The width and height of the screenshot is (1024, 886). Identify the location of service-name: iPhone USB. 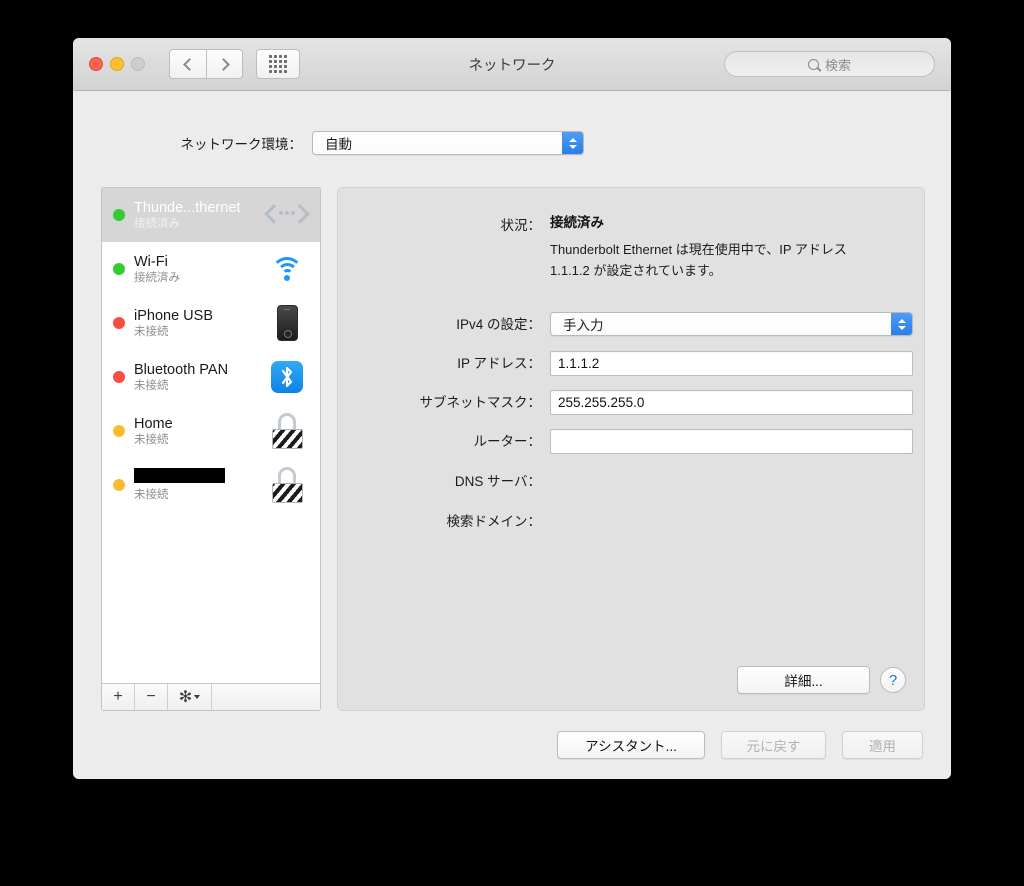
(173, 315).